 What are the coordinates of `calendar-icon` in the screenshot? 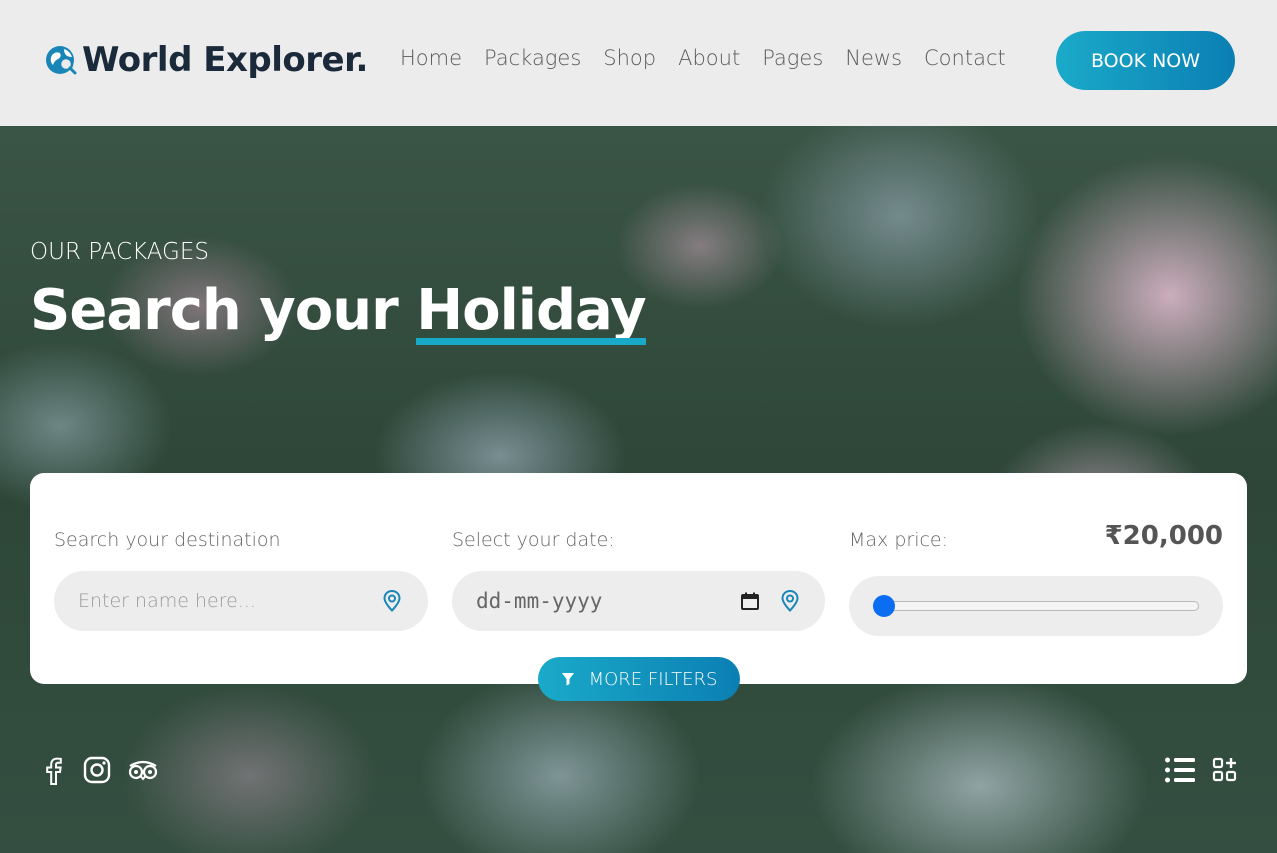 It's located at (750, 601).